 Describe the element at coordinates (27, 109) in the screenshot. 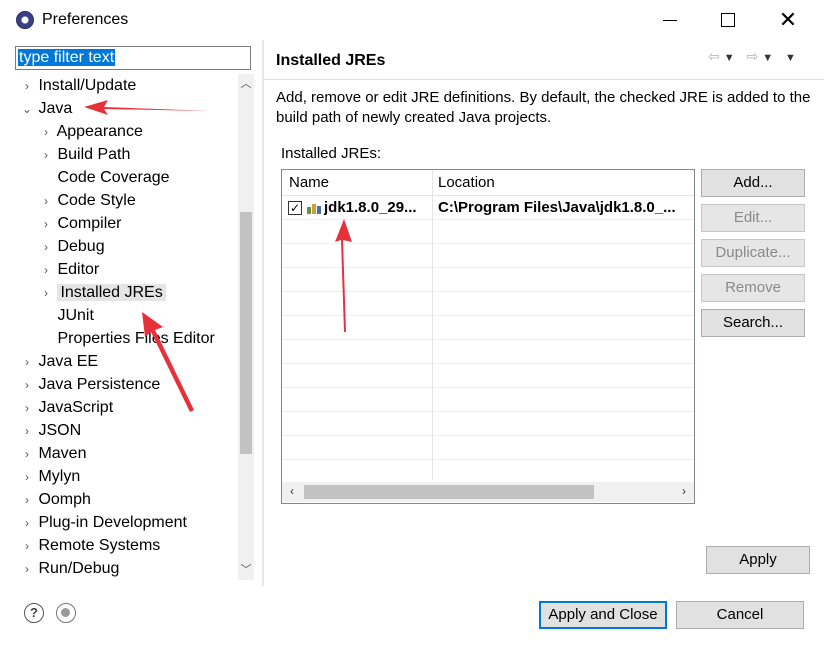

I see `chevron-down-icon: ⌄` at that location.